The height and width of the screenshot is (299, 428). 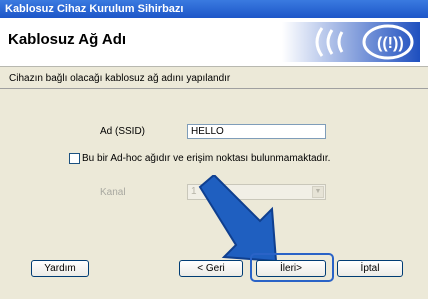 What do you see at coordinates (291, 268) in the screenshot?
I see `next-button: İleri>` at bounding box center [291, 268].